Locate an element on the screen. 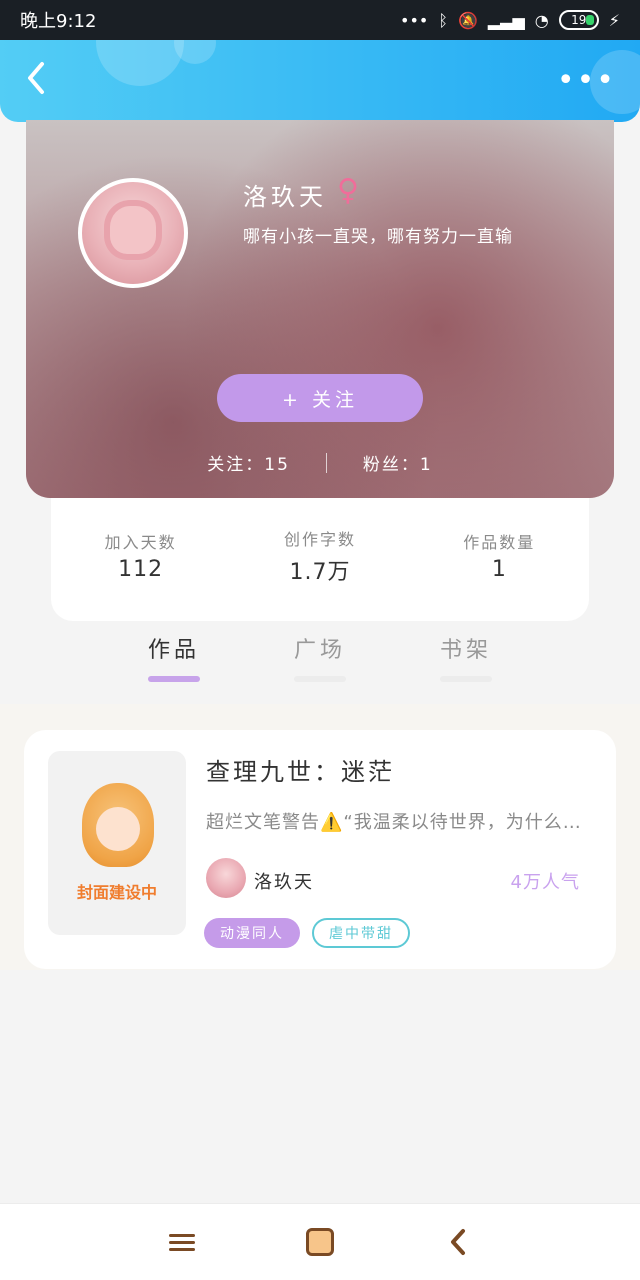  tag-label: 虐中带甜 is located at coordinates (361, 934).